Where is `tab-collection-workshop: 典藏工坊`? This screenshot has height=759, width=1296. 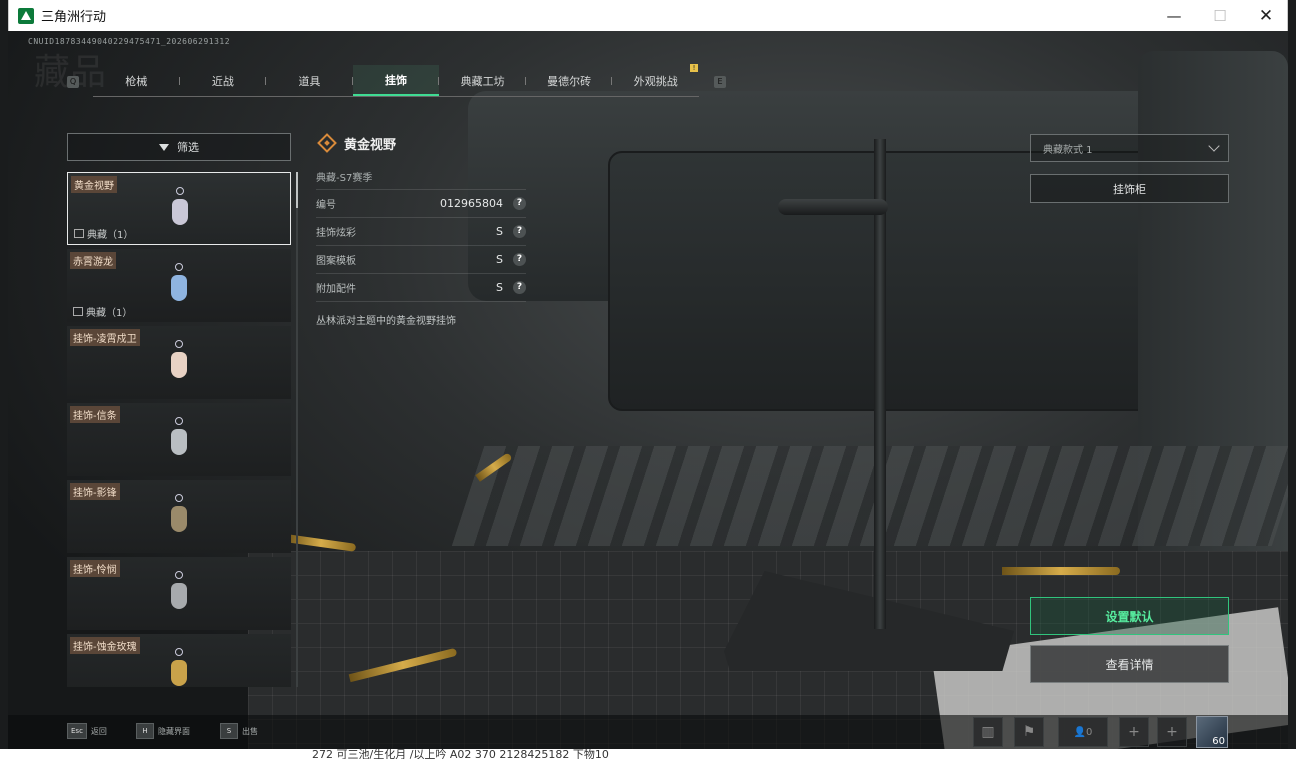 tab-collection-workshop: 典藏工坊 is located at coordinates (482, 80).